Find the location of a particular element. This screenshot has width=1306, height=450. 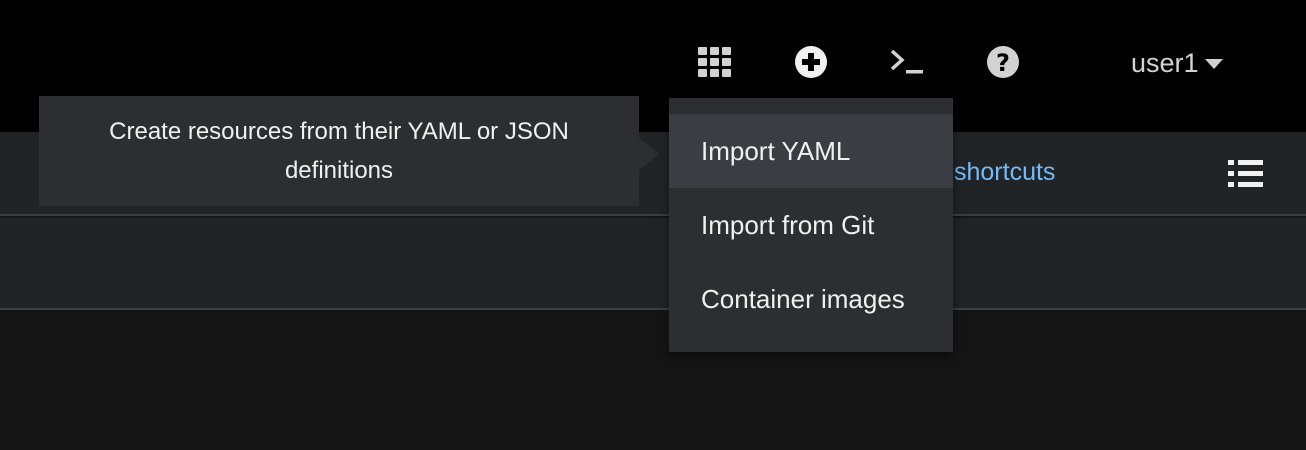

add-plus-circle-icon is located at coordinates (811, 62).